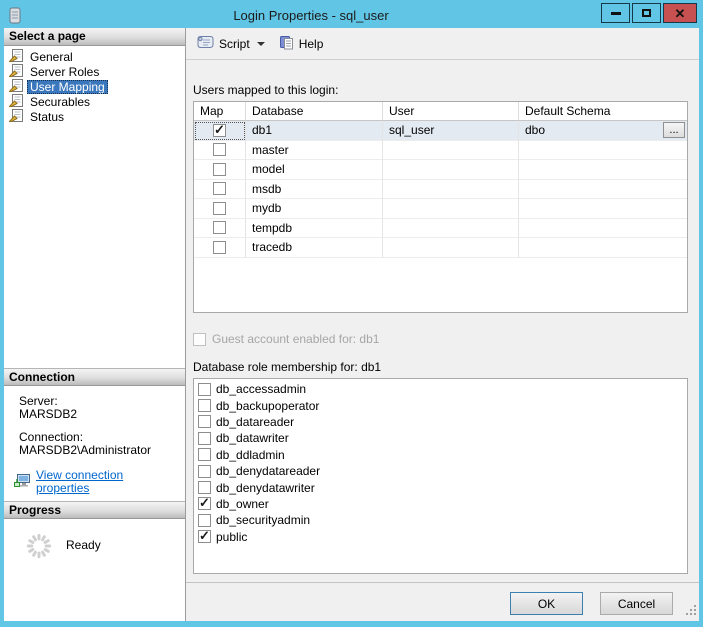 The image size is (703, 627). I want to click on sidebar-item-user-mapping: User Mapping, so click(94, 86).